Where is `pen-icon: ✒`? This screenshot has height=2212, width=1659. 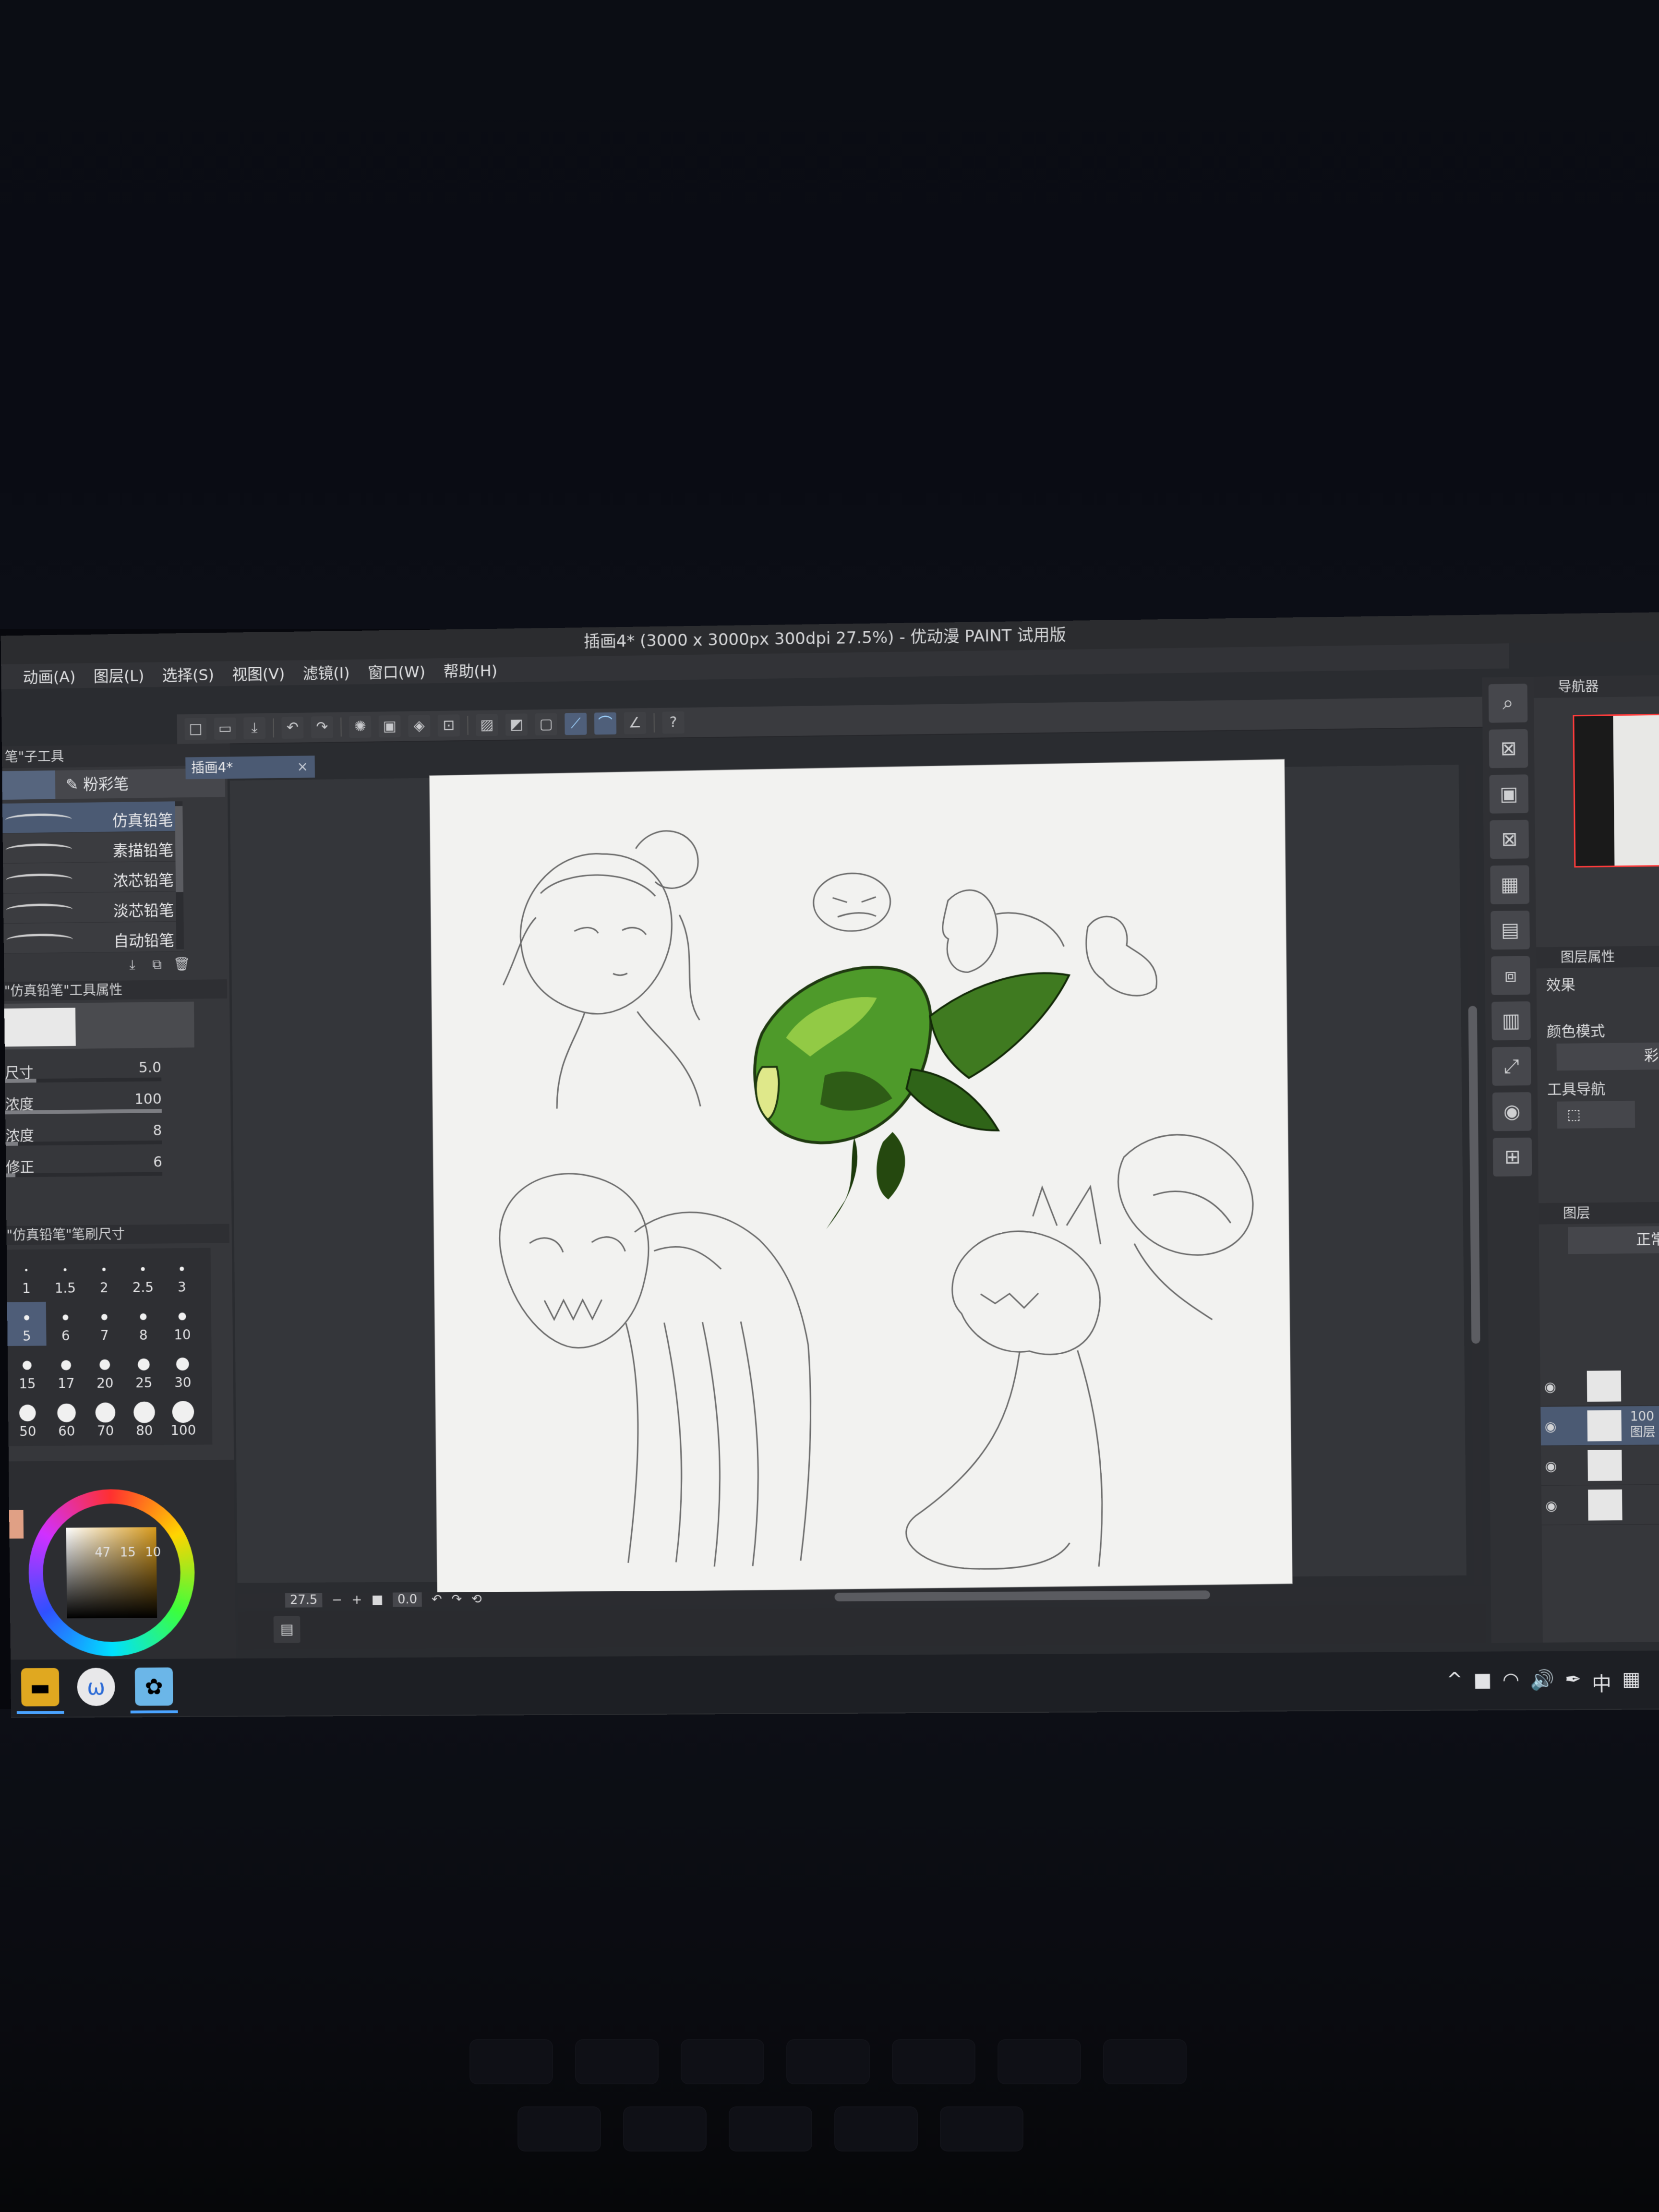 pen-icon: ✒ is located at coordinates (1573, 1683).